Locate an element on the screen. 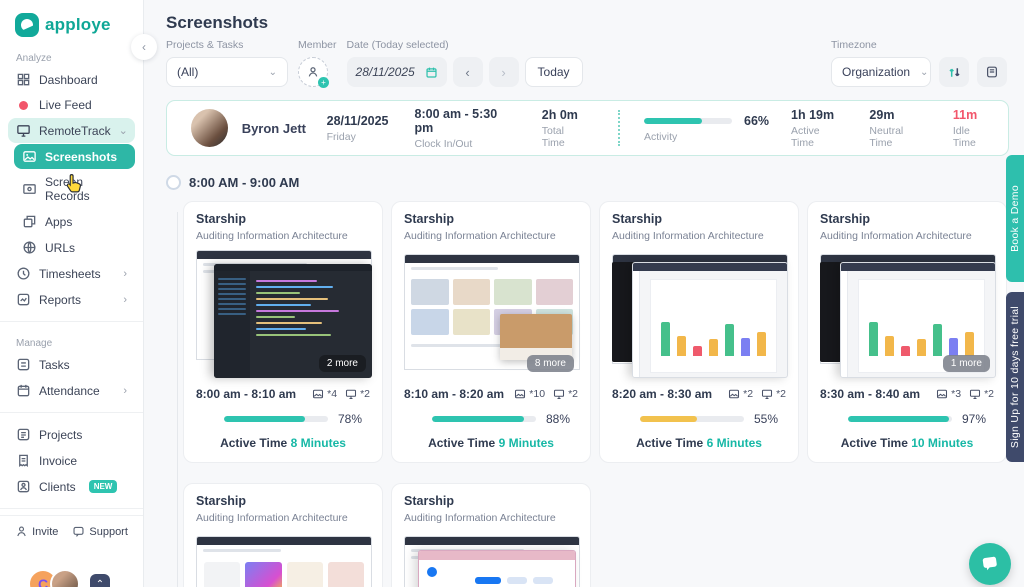 The height and width of the screenshot is (587, 1024). app-logo: apploye is located at coordinates (71, 18).